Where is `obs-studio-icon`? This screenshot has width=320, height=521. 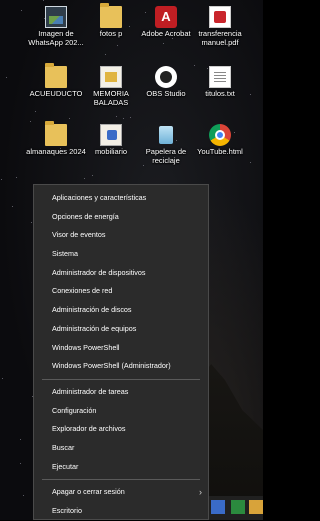
obs-studio-icon is located at coordinates (166, 77).